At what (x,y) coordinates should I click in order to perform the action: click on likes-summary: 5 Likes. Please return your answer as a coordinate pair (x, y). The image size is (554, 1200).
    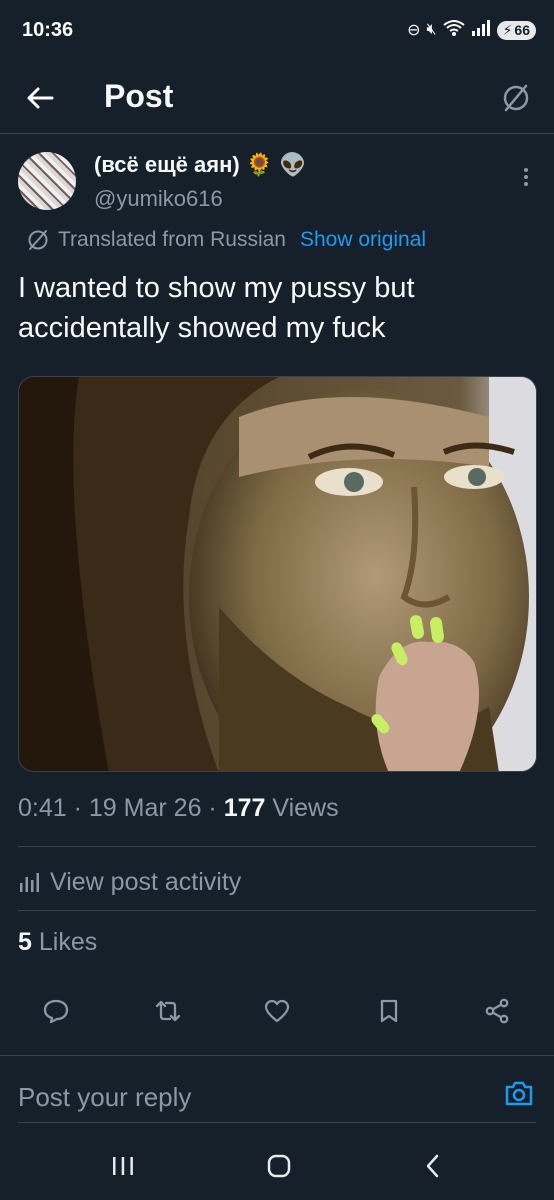
    Looking at the image, I should click on (57, 942).